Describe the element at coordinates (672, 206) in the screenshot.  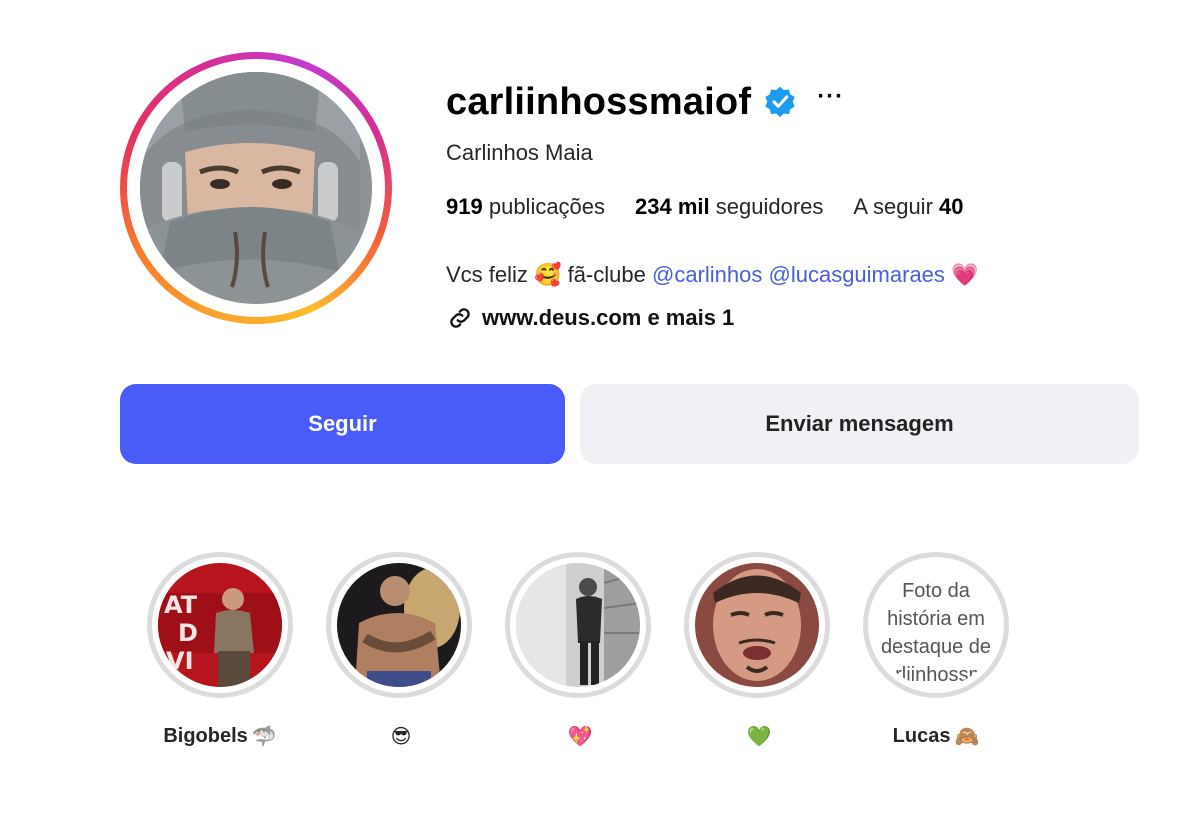
I see `followers-count: 234 mil` at that location.